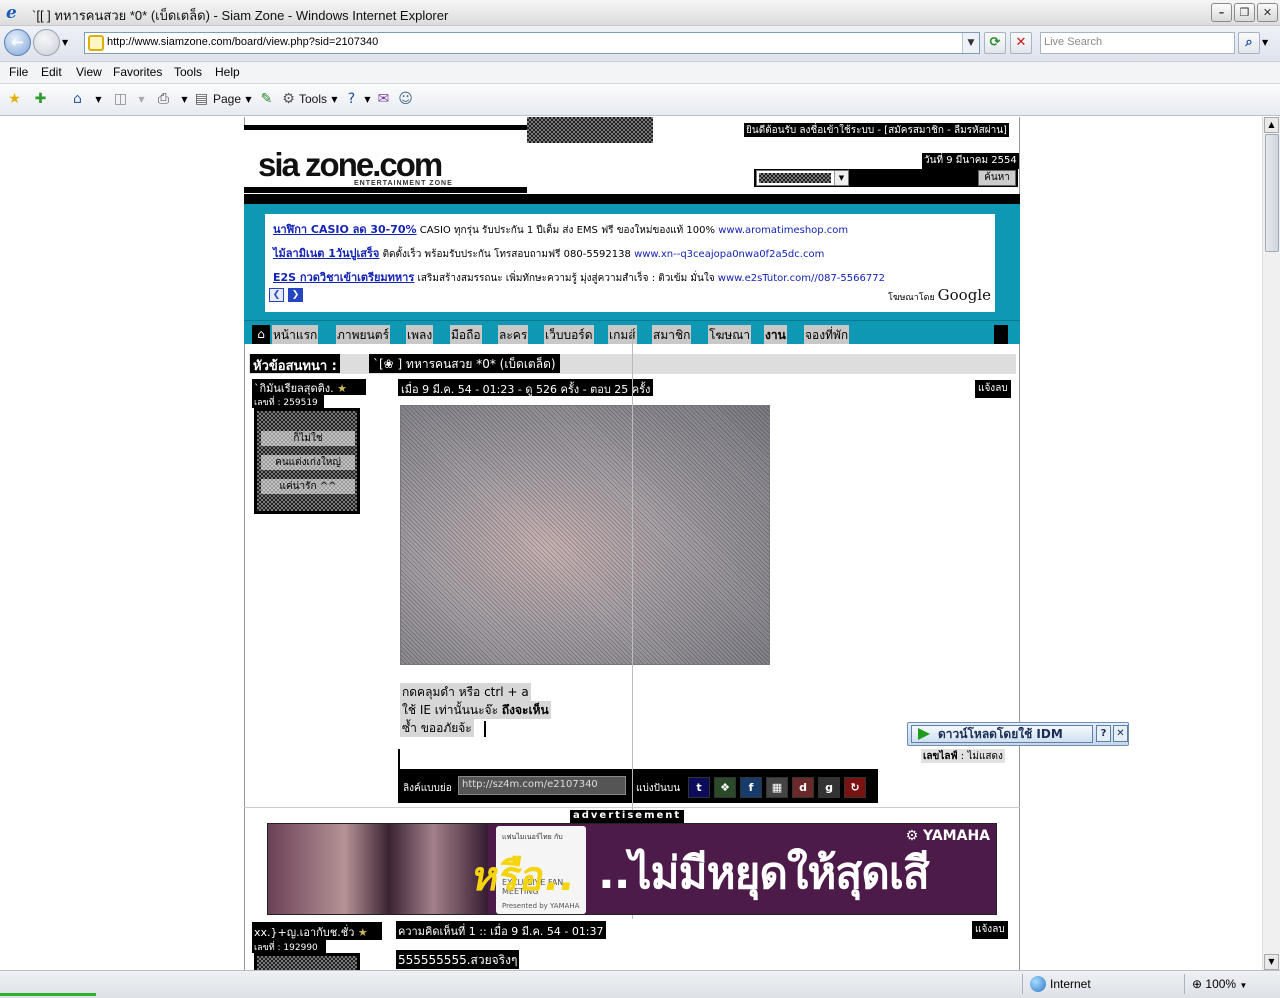  What do you see at coordinates (14, 99) in the screenshot?
I see `favorites-star-icon: ★` at bounding box center [14, 99].